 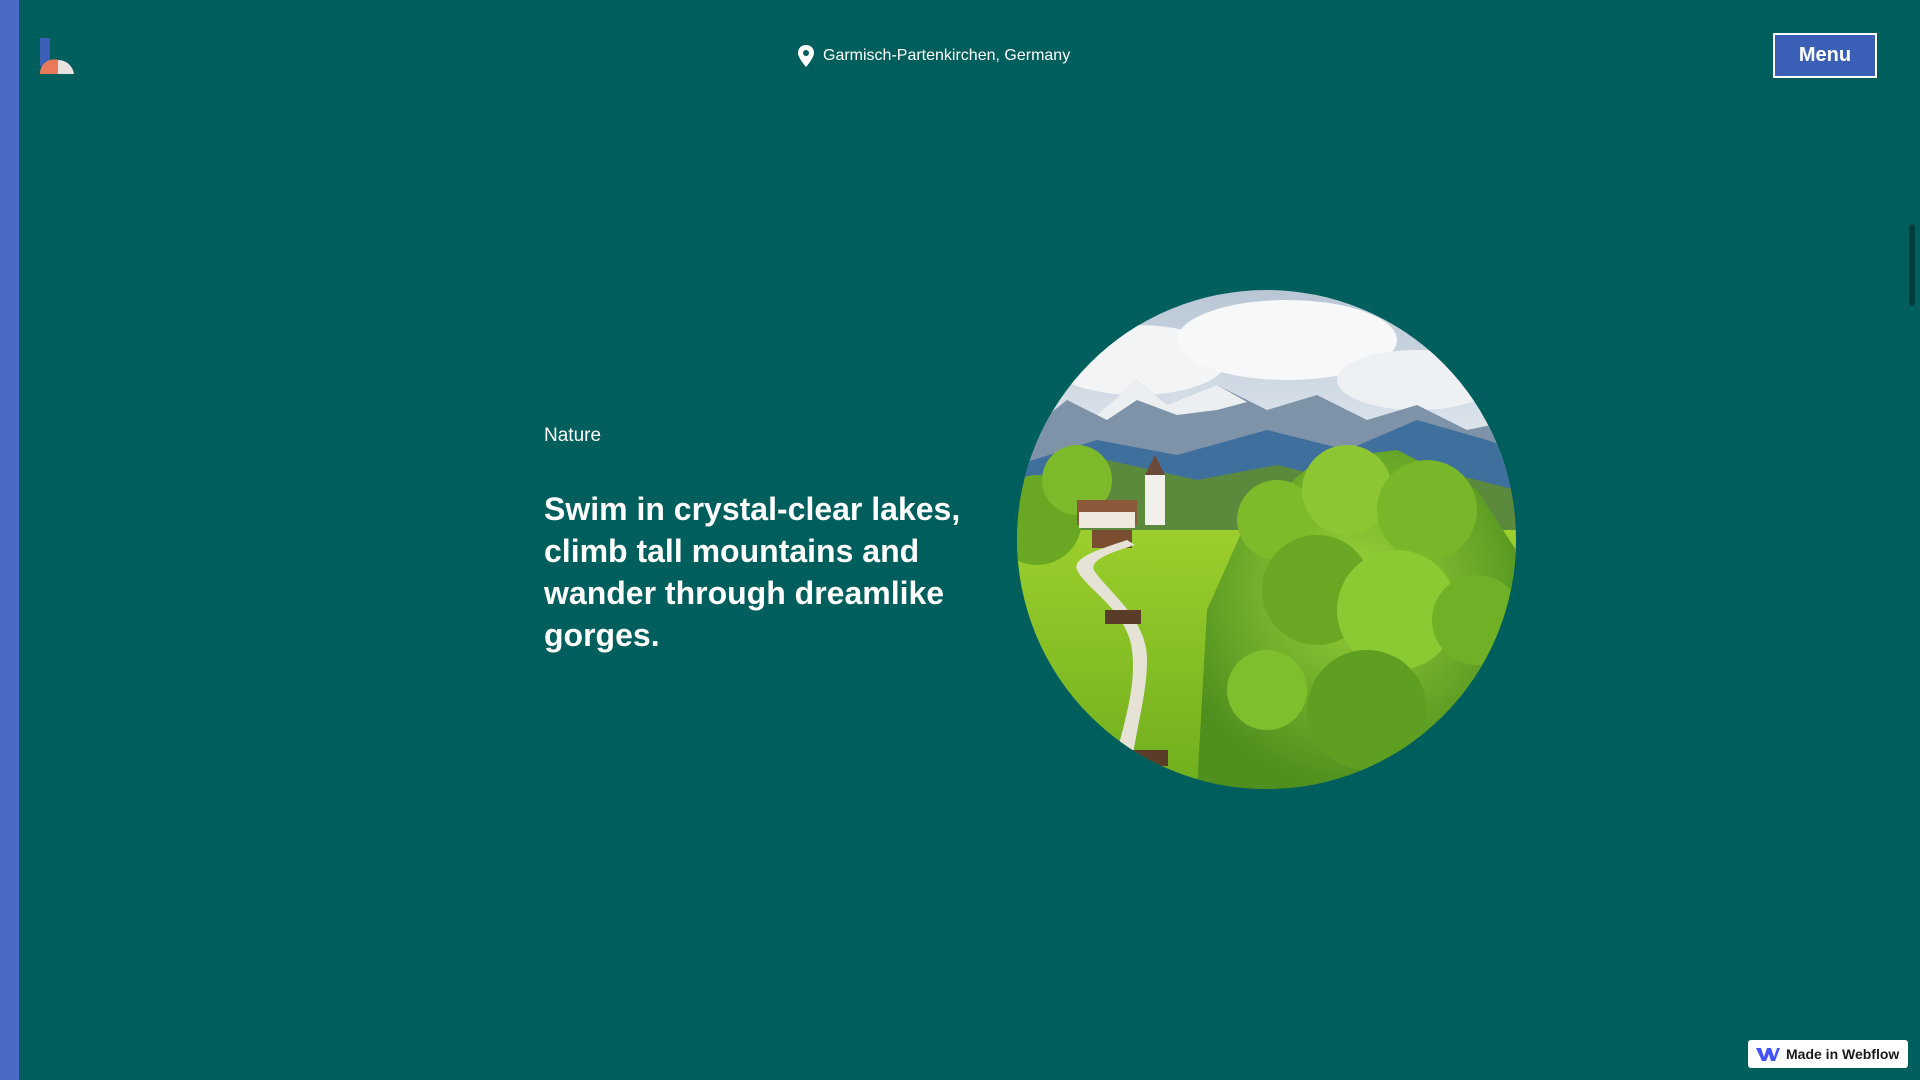 What do you see at coordinates (1825, 55) in the screenshot?
I see `menu-button: Menu` at bounding box center [1825, 55].